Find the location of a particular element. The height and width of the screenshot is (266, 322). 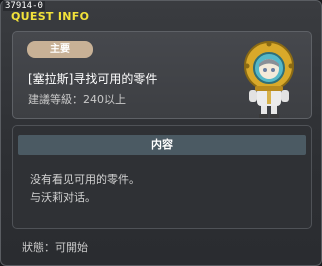

quest-type-badge: 主要 is located at coordinates (60, 49).